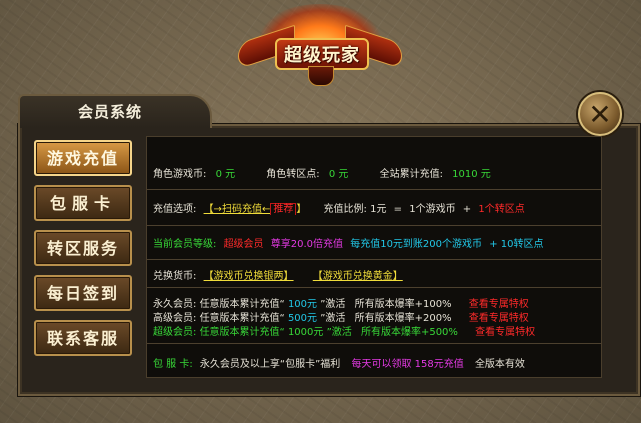  I want to click on tier-condition: 任意版本累计充值“, so click(242, 332).